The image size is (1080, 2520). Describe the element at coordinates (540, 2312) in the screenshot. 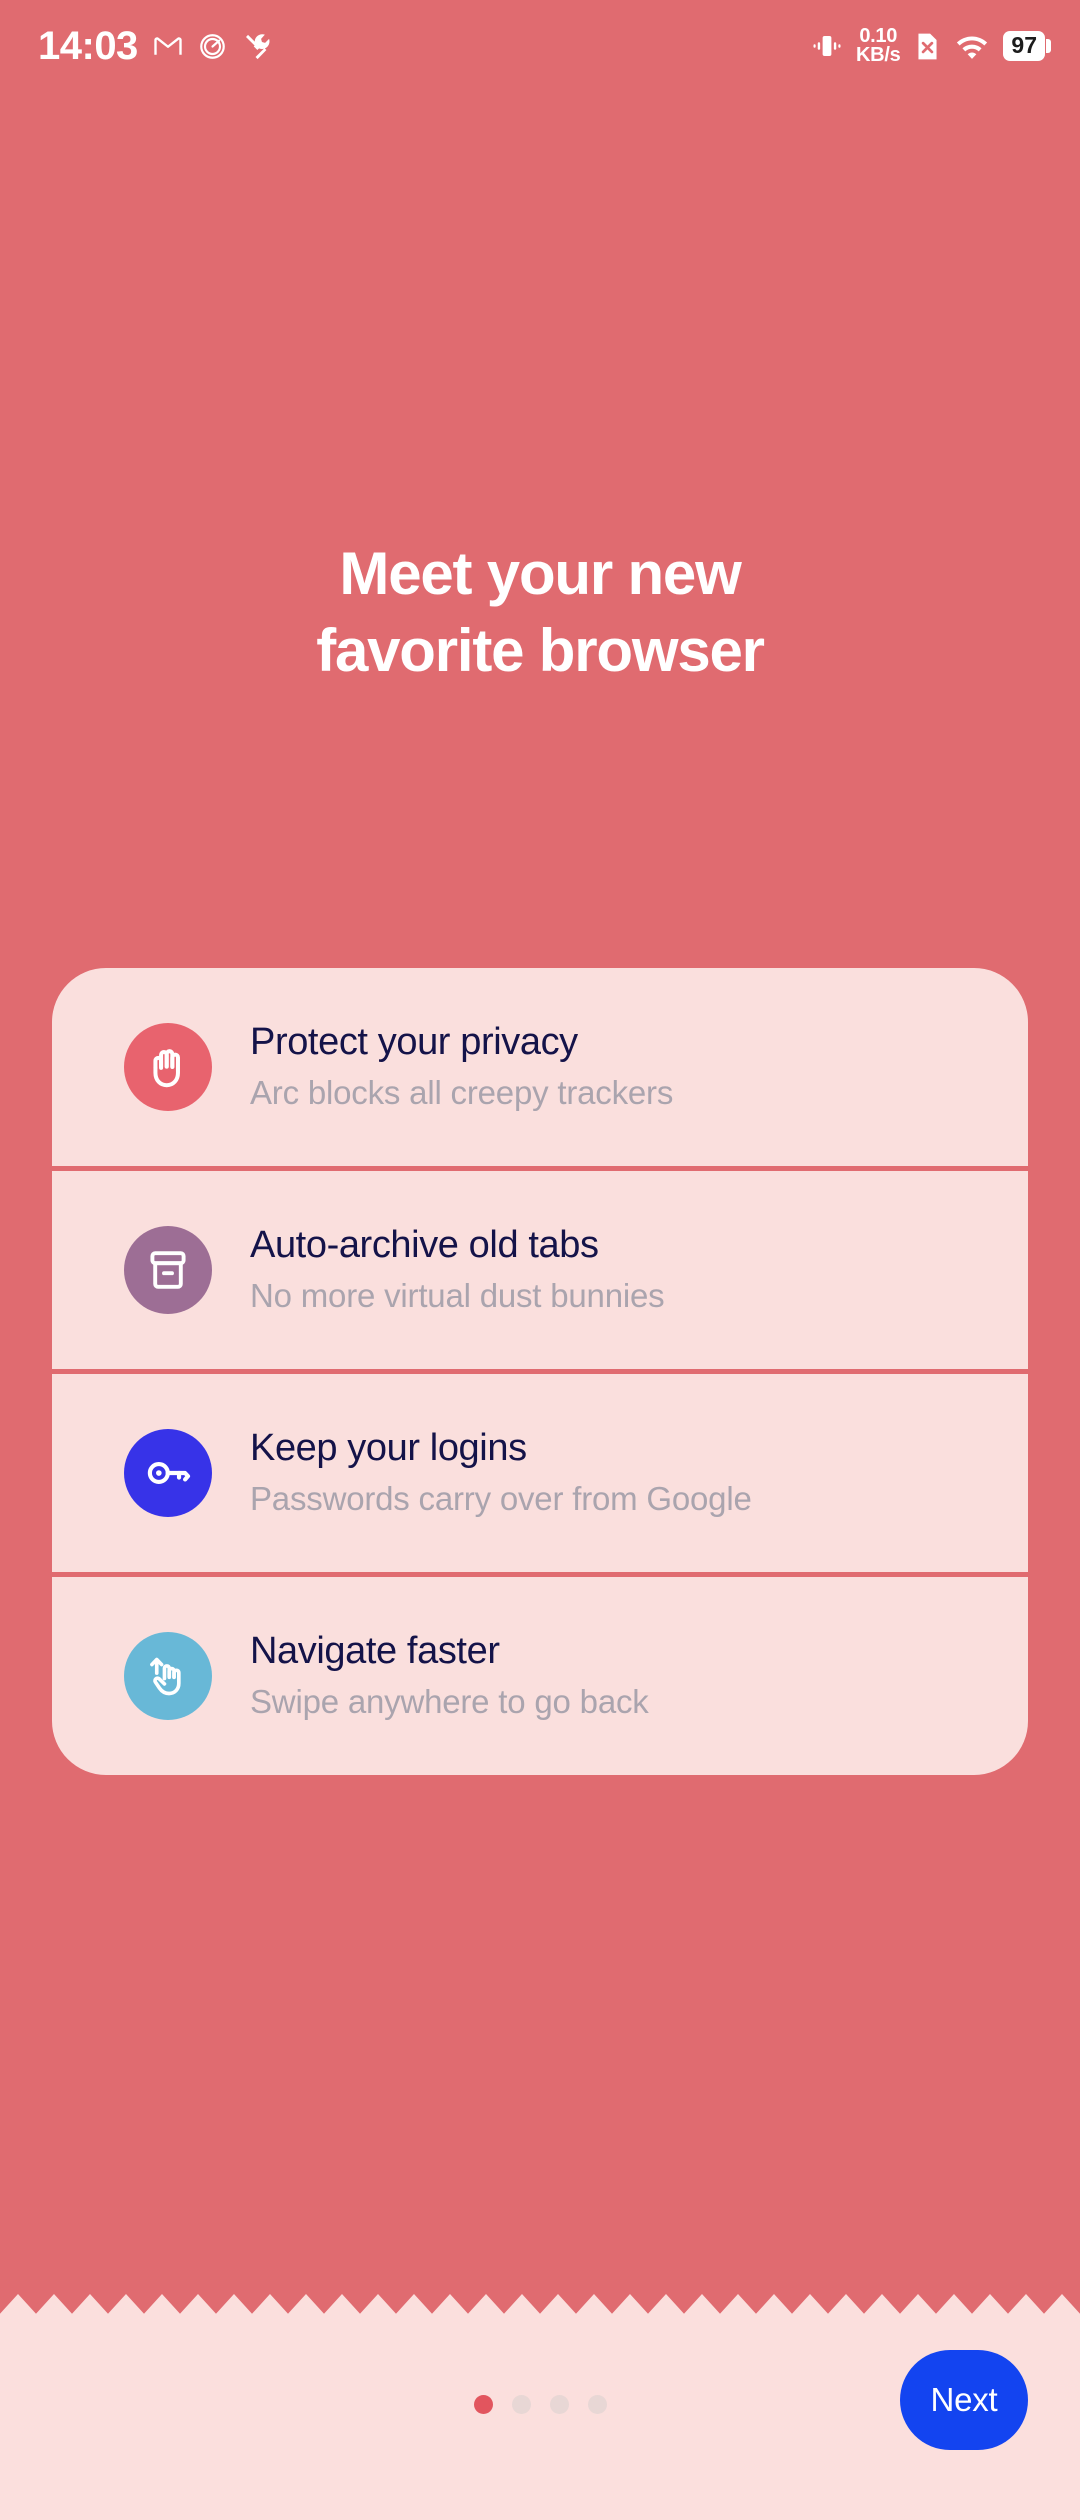

I see `scalloped-edge-divider` at that location.